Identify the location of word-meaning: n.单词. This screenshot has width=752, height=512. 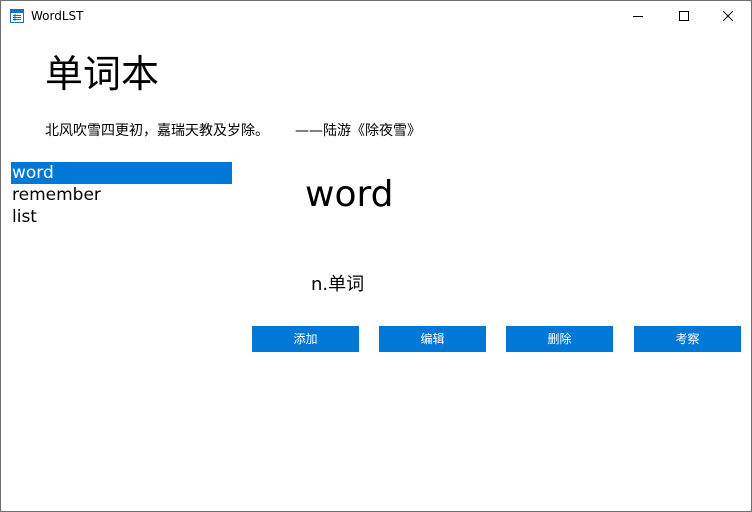
(338, 284).